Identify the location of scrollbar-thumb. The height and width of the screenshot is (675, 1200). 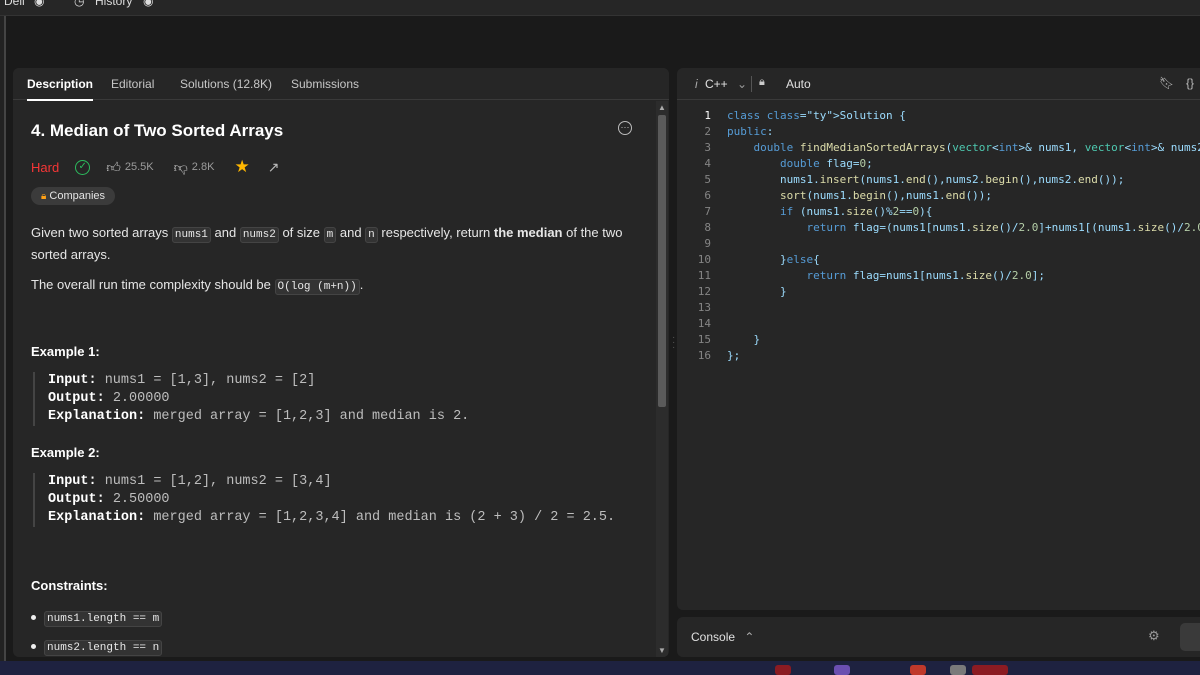
(662, 261).